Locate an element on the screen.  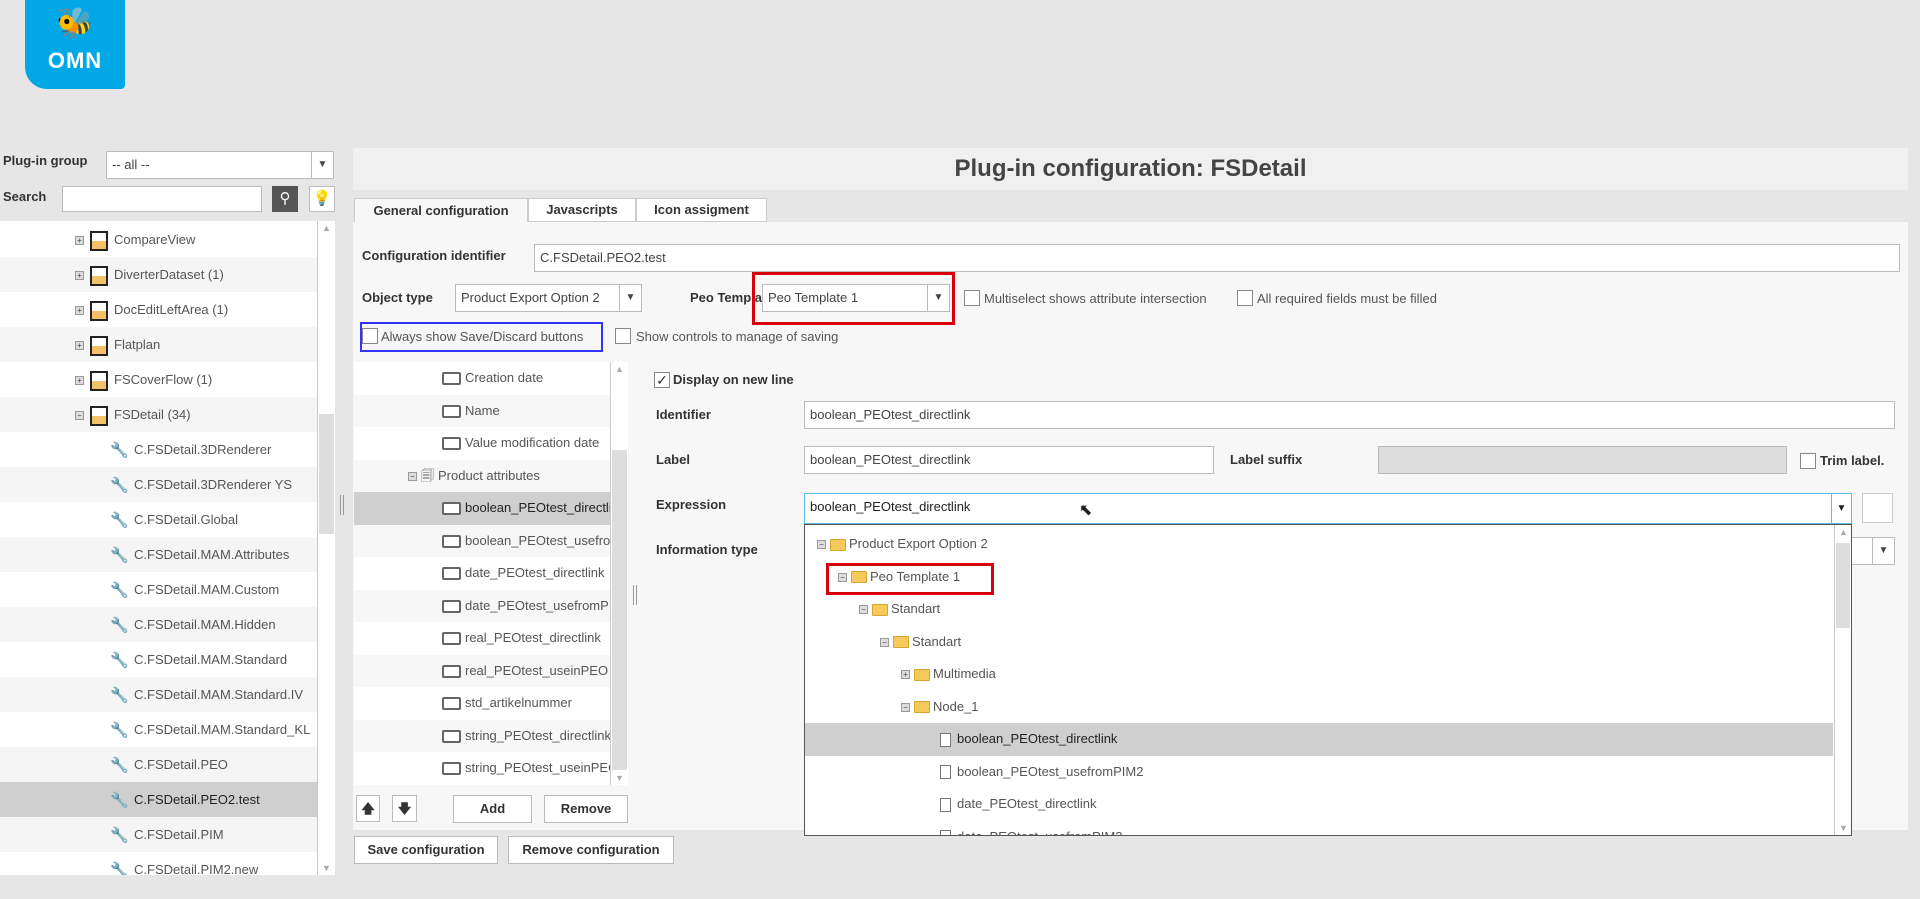
attribute-item: Value modification date is located at coordinates (482, 443).